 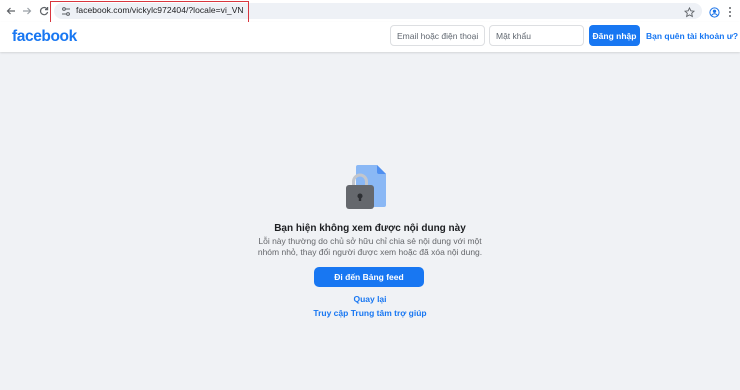 I want to click on reload-icon, so click(x=44, y=11).